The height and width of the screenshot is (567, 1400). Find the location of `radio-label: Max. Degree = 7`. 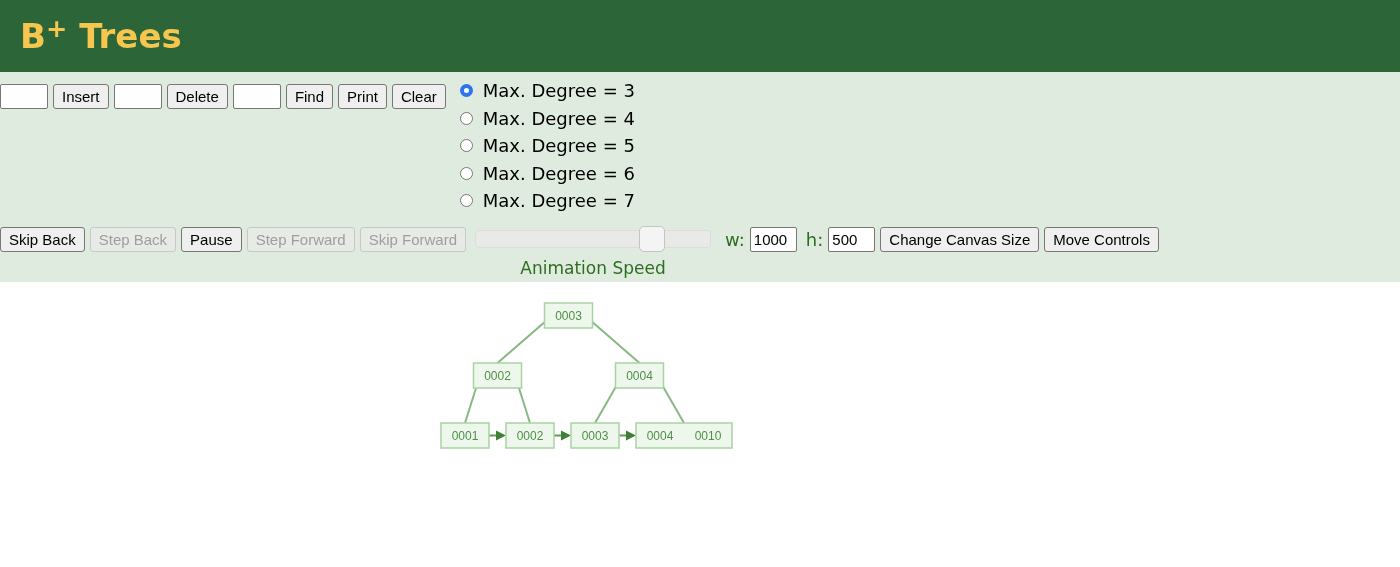

radio-label: Max. Degree = 7 is located at coordinates (558, 201).